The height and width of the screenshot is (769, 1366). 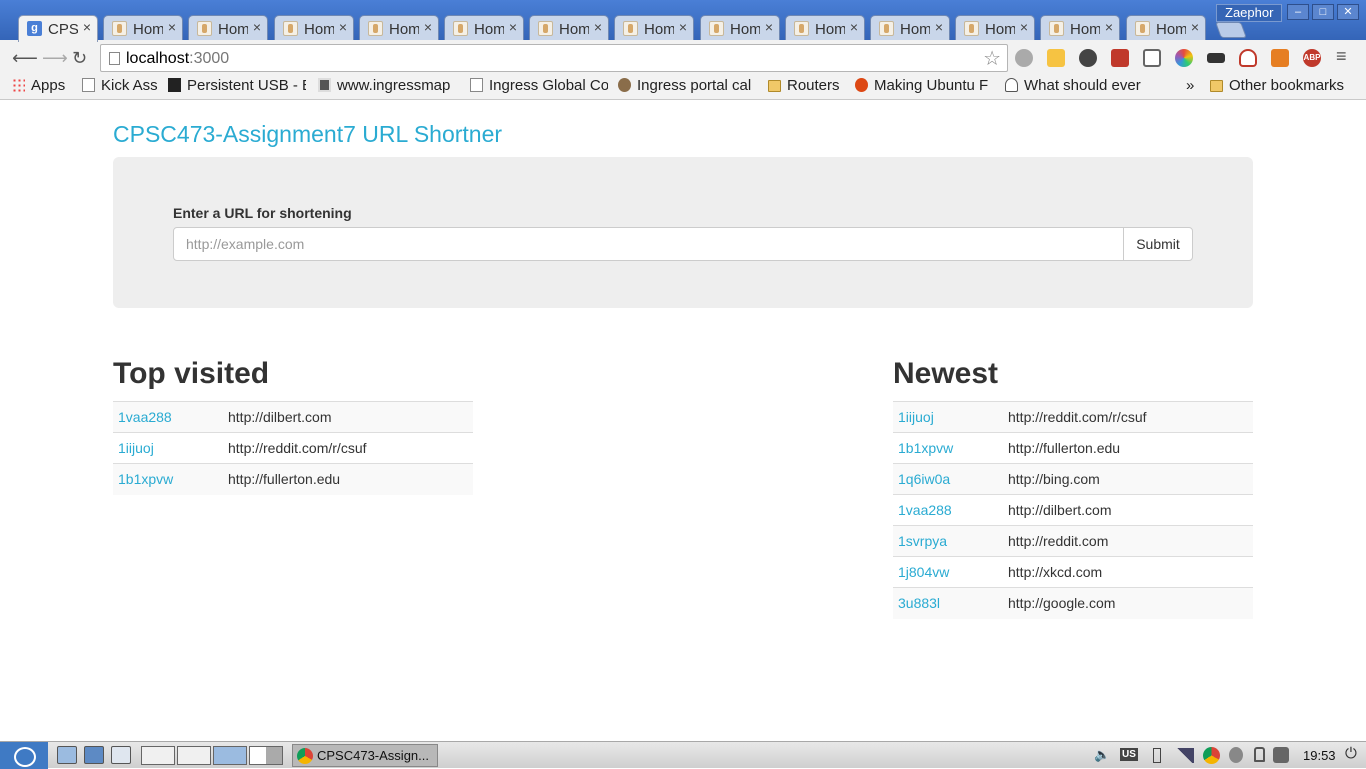 What do you see at coordinates (1073, 572) in the screenshot?
I see `table-row: 1j804vw http://xkcd.com` at bounding box center [1073, 572].